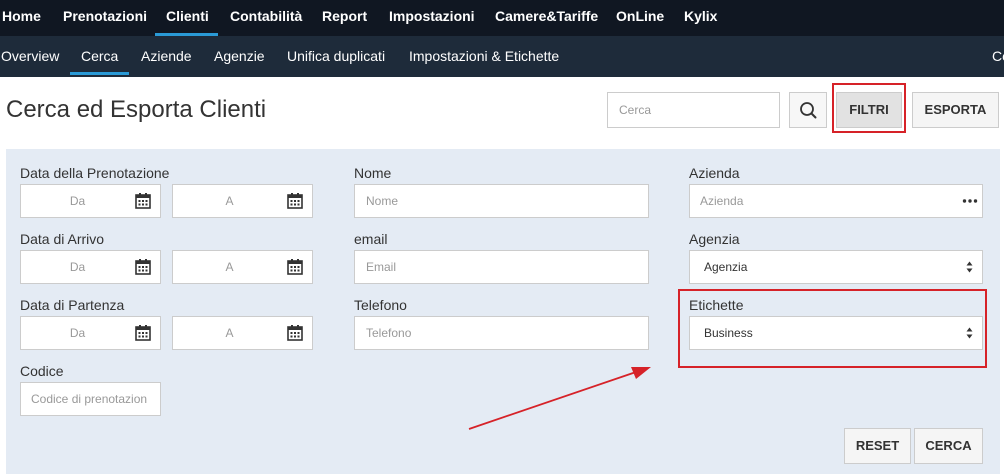 The width and height of the screenshot is (1004, 474). What do you see at coordinates (955, 110) in the screenshot?
I see `esporta-button: ESPORTA` at bounding box center [955, 110].